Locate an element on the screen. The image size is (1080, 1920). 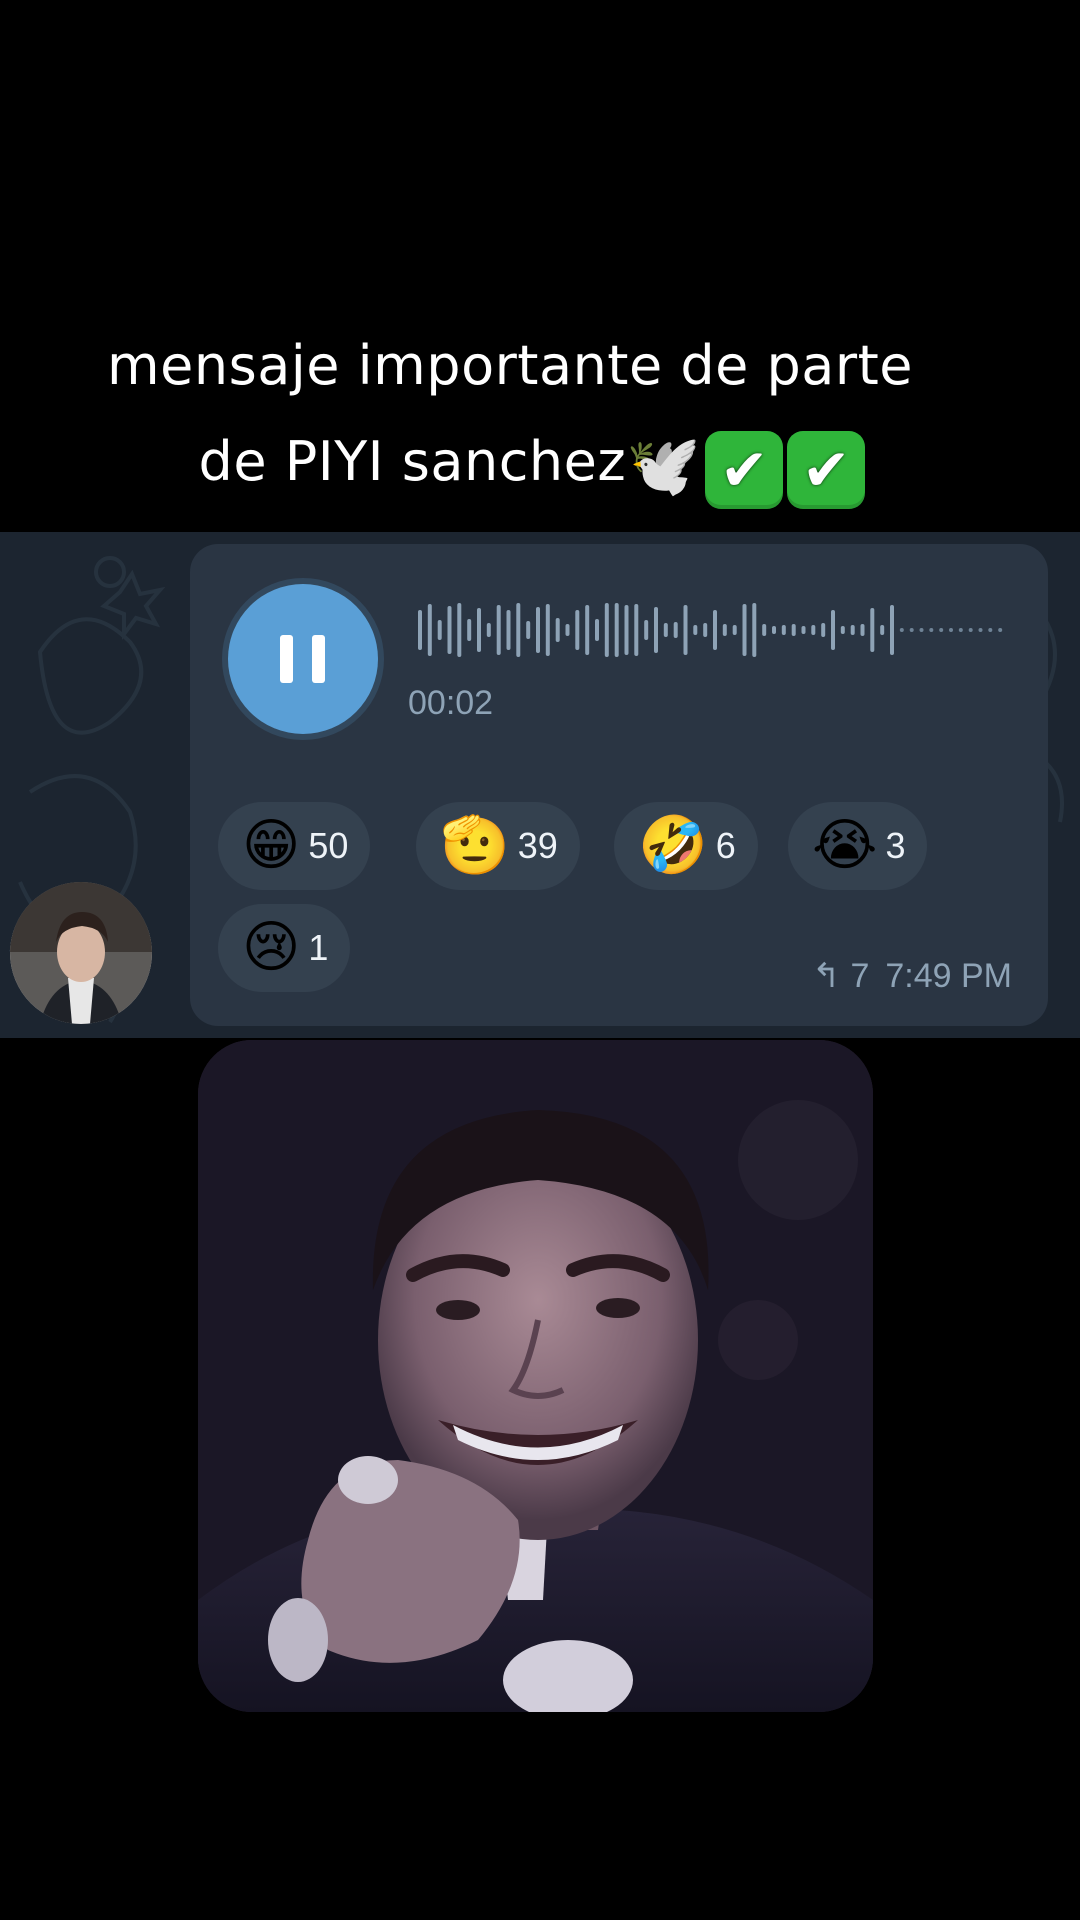
grinning-emoji-icon: 😁 is located at coordinates (271, 845).